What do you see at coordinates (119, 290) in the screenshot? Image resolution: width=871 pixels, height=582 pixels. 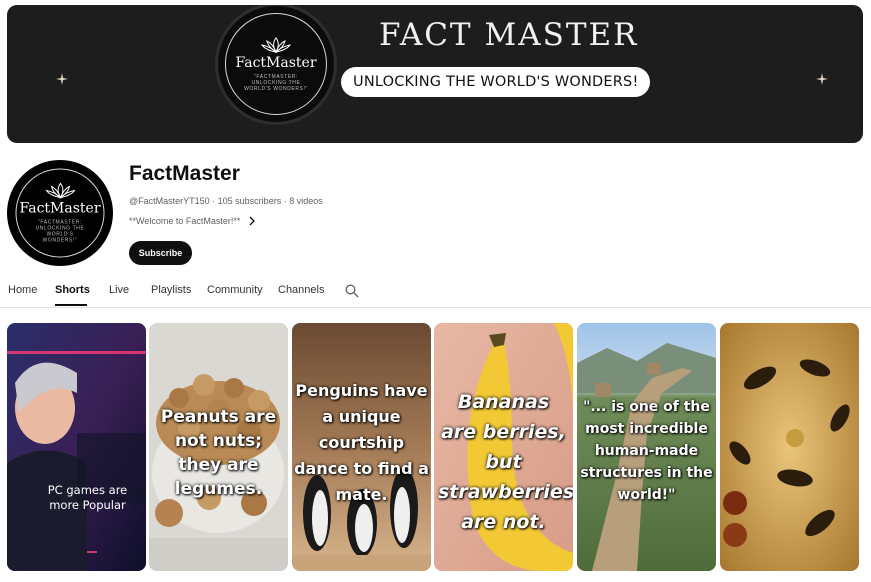 I see `tab-live: Live` at bounding box center [119, 290].